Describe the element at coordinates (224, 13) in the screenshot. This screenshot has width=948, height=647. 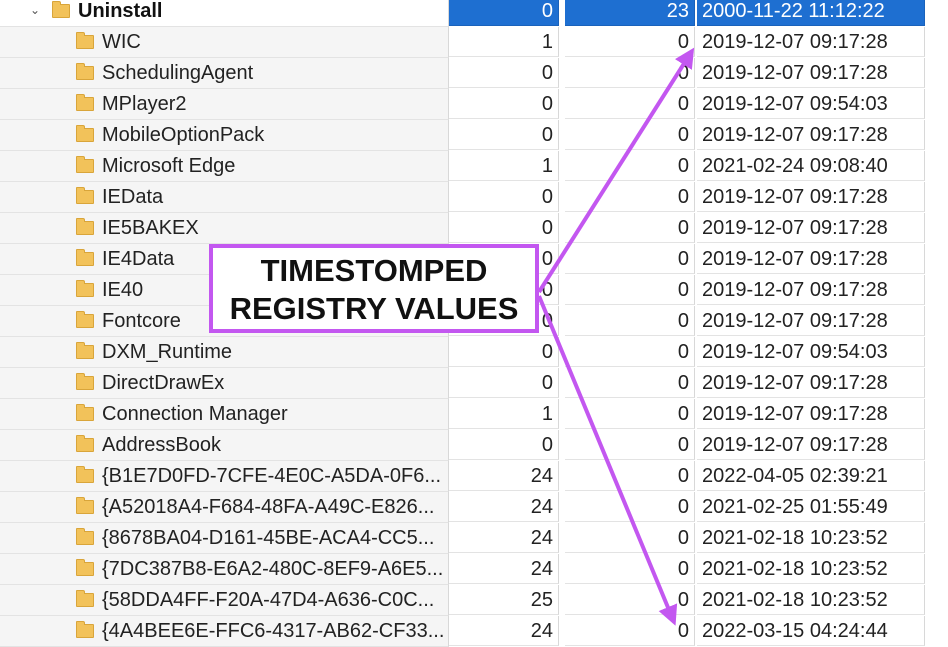
I see `key-name-cell: ⌄ Uninstall` at that location.